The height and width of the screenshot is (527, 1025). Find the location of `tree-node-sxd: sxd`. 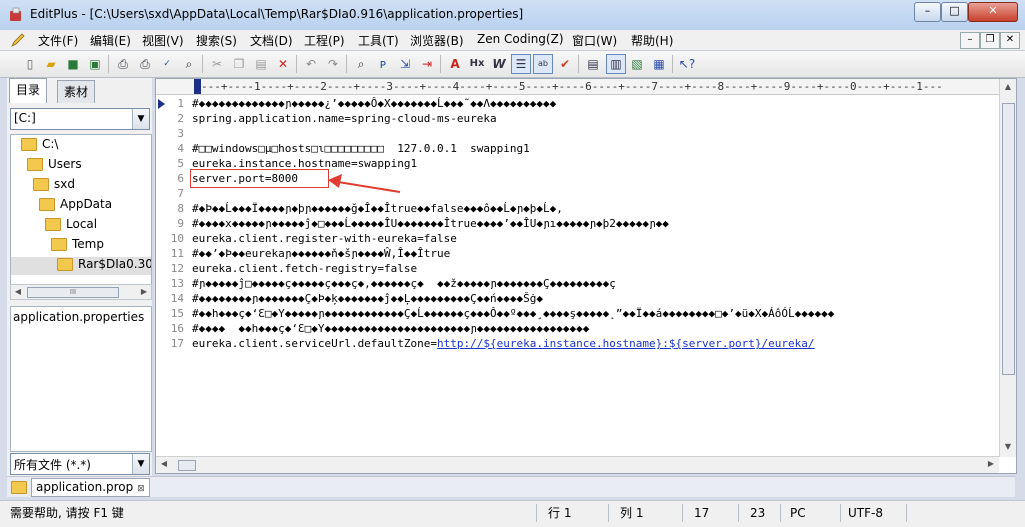

tree-node-sxd: sxd is located at coordinates (54, 186).